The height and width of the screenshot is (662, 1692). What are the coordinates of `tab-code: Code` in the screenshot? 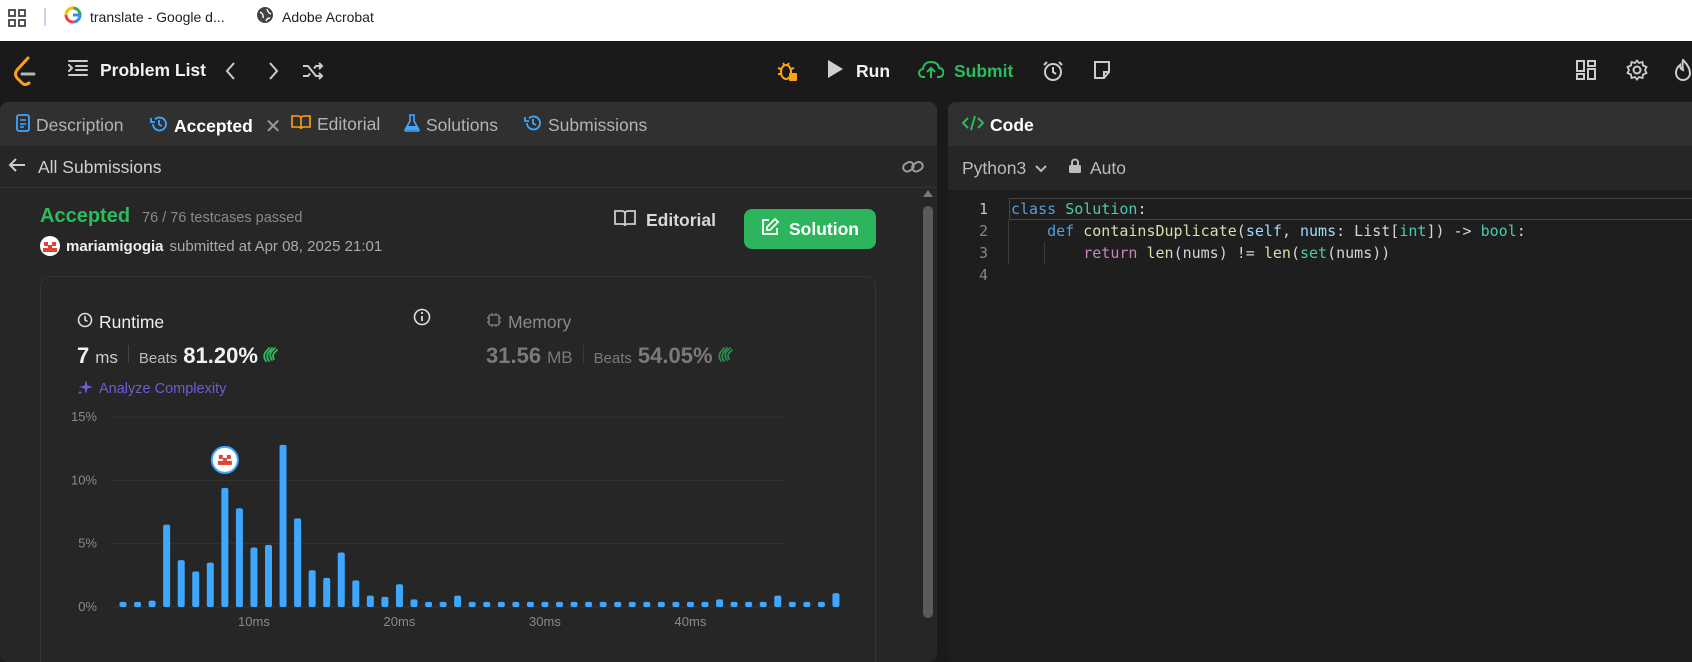 It's located at (997, 125).